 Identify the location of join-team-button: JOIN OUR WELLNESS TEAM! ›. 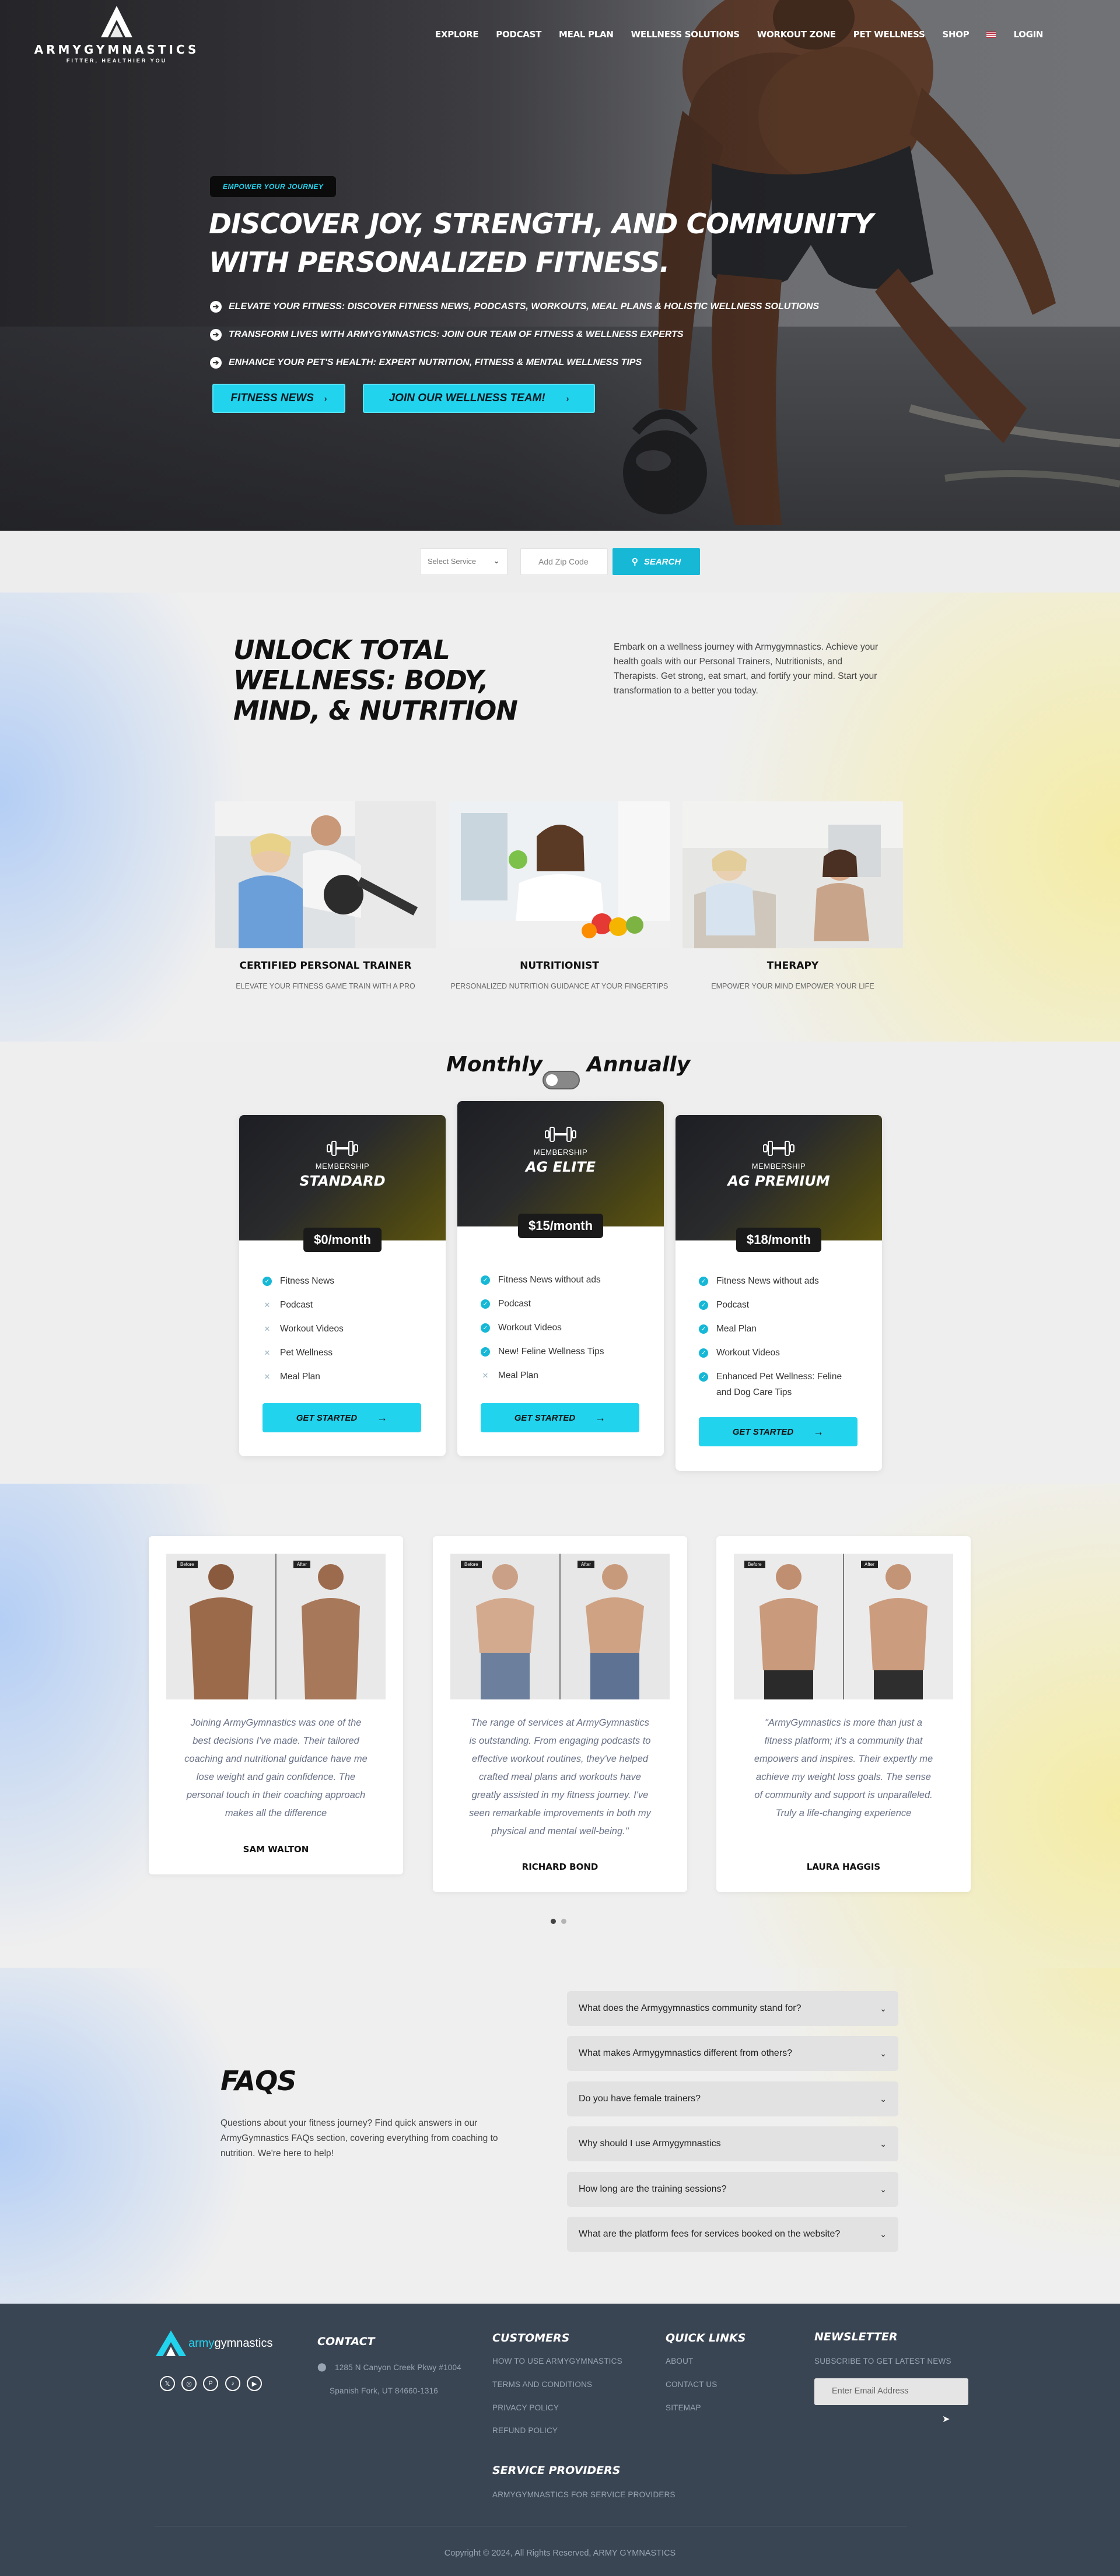
(479, 398).